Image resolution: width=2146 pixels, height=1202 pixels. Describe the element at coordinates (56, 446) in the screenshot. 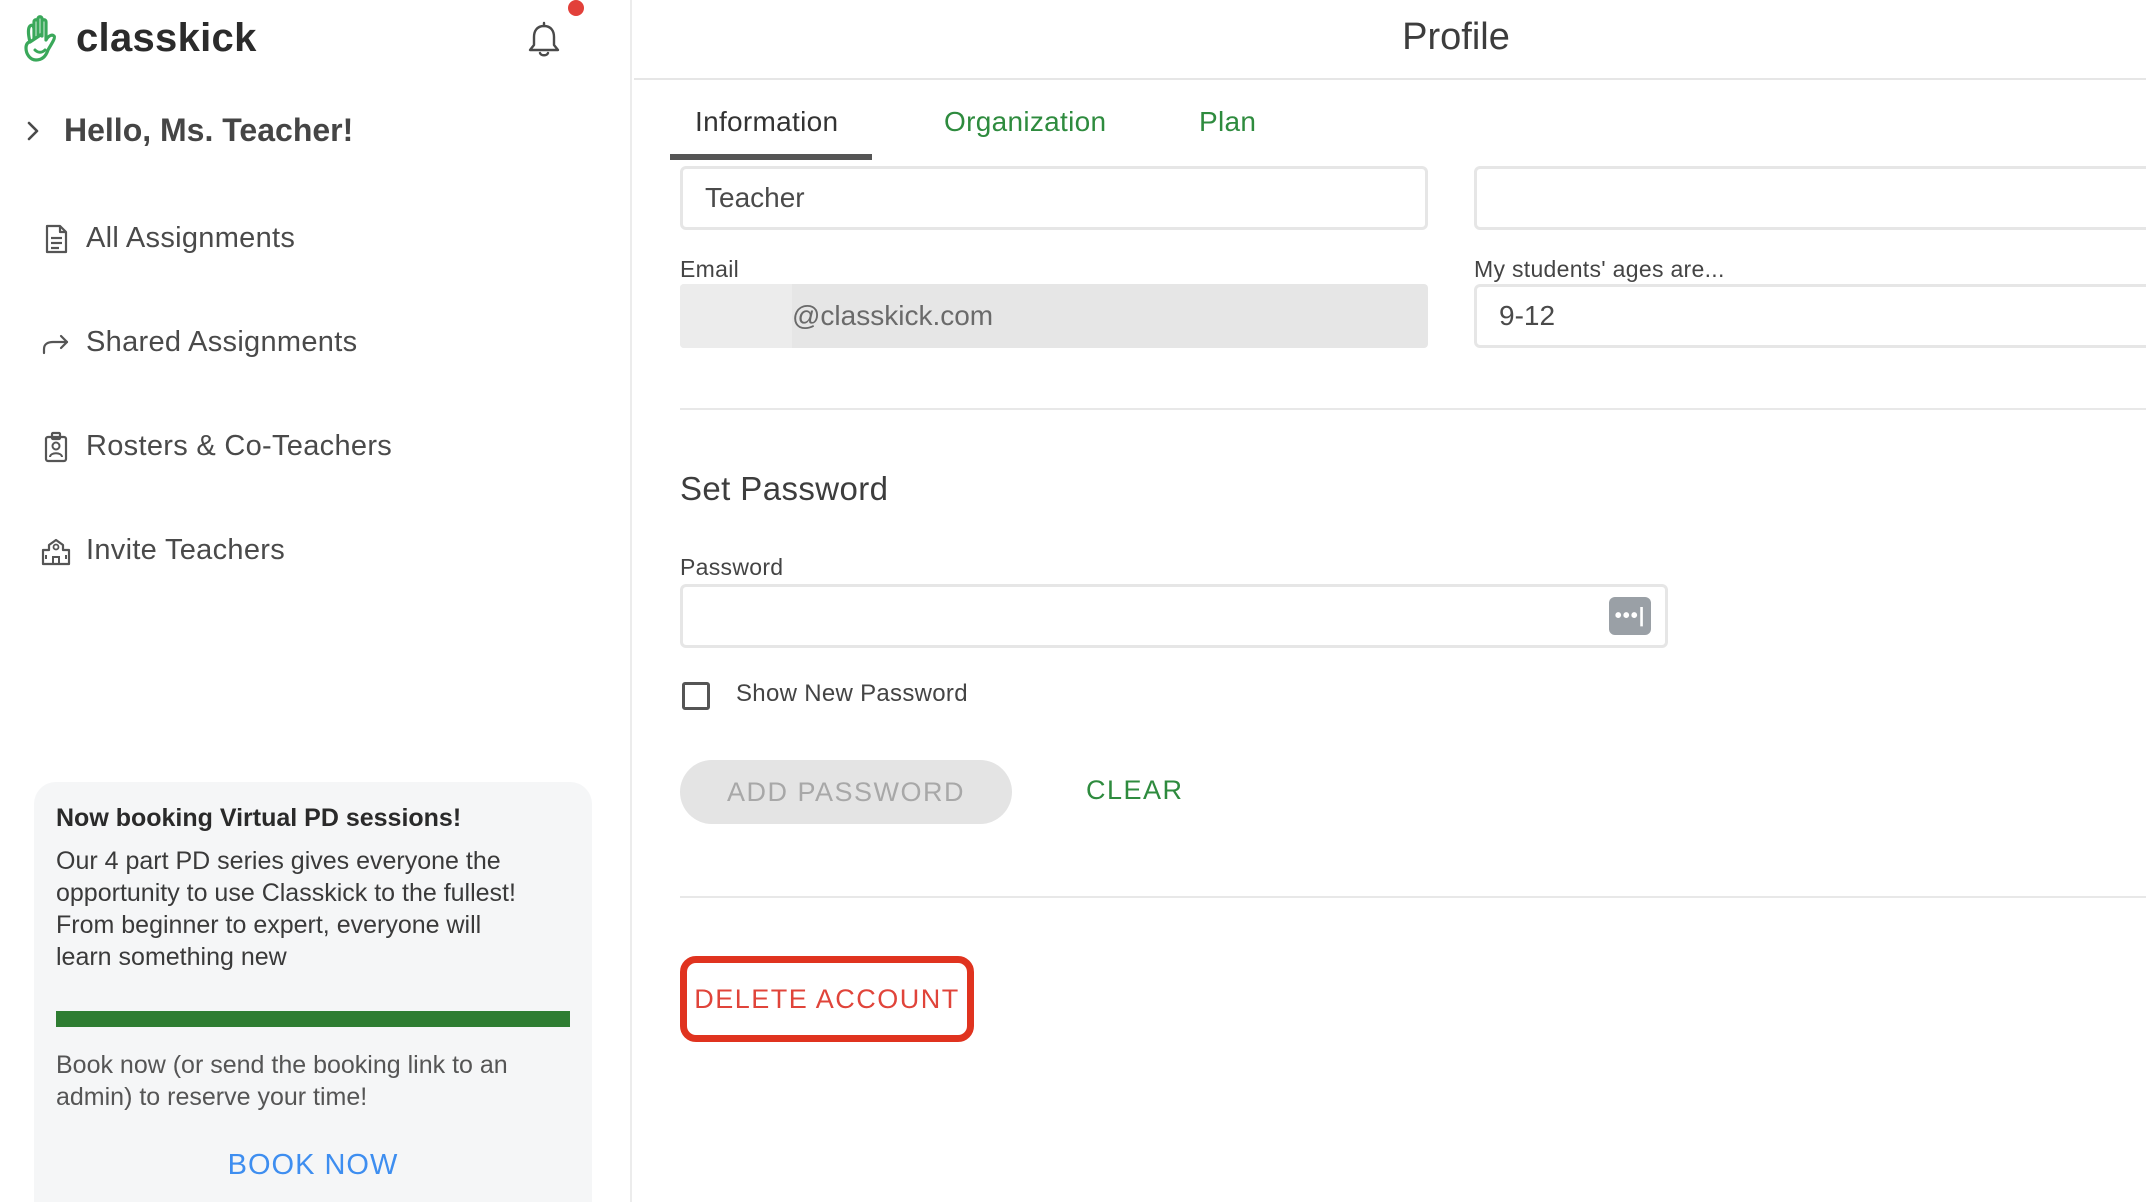

I see `roster-badge-icon` at that location.